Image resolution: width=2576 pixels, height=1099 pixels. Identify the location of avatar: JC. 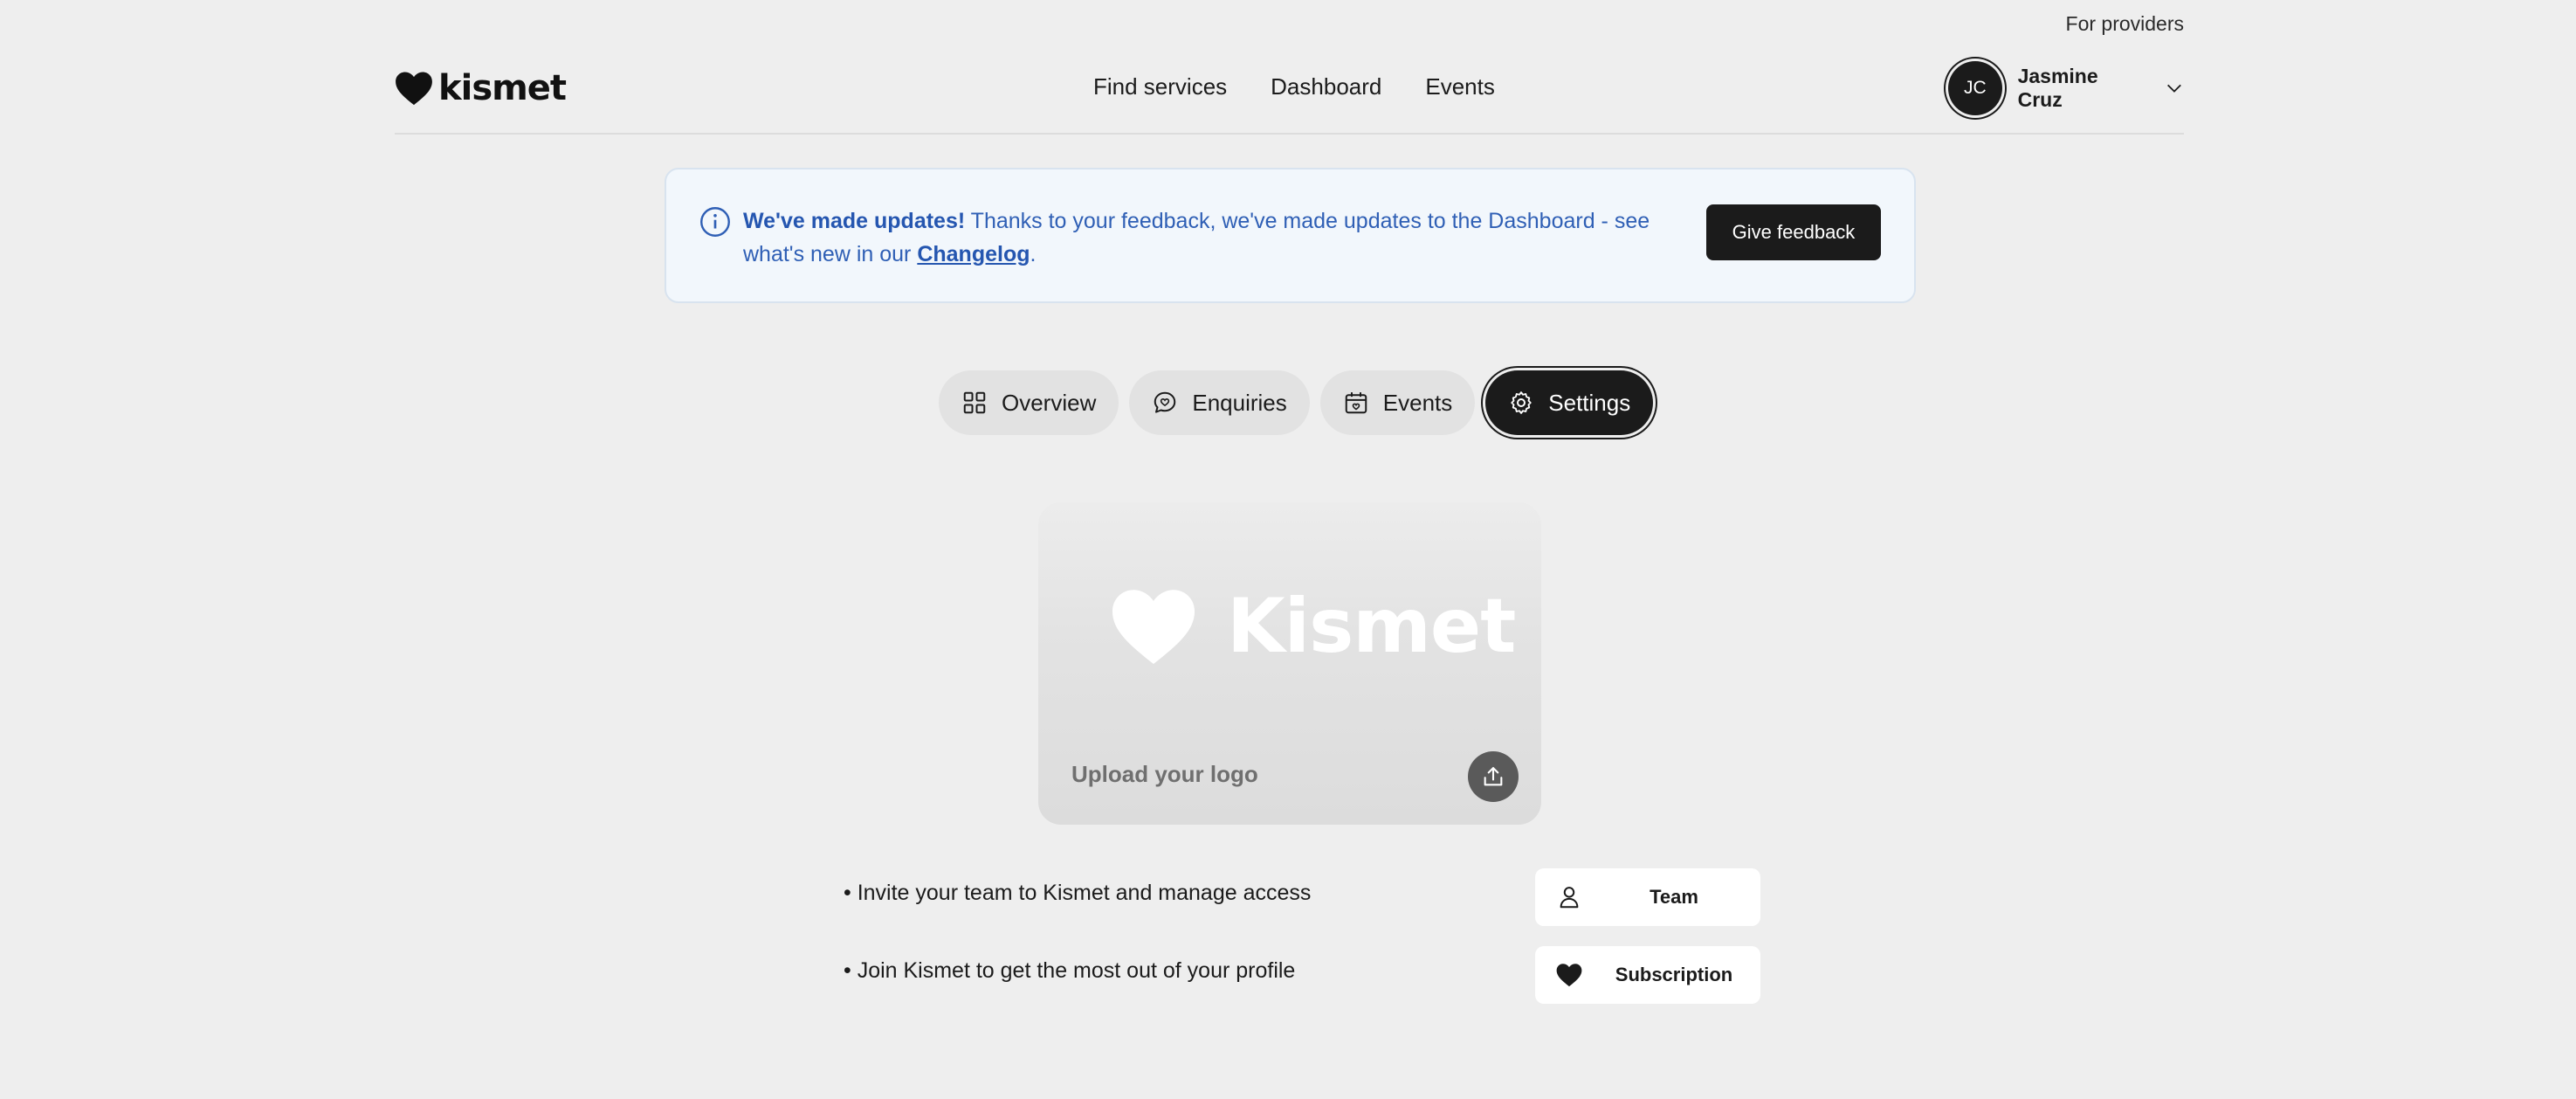
(1975, 88).